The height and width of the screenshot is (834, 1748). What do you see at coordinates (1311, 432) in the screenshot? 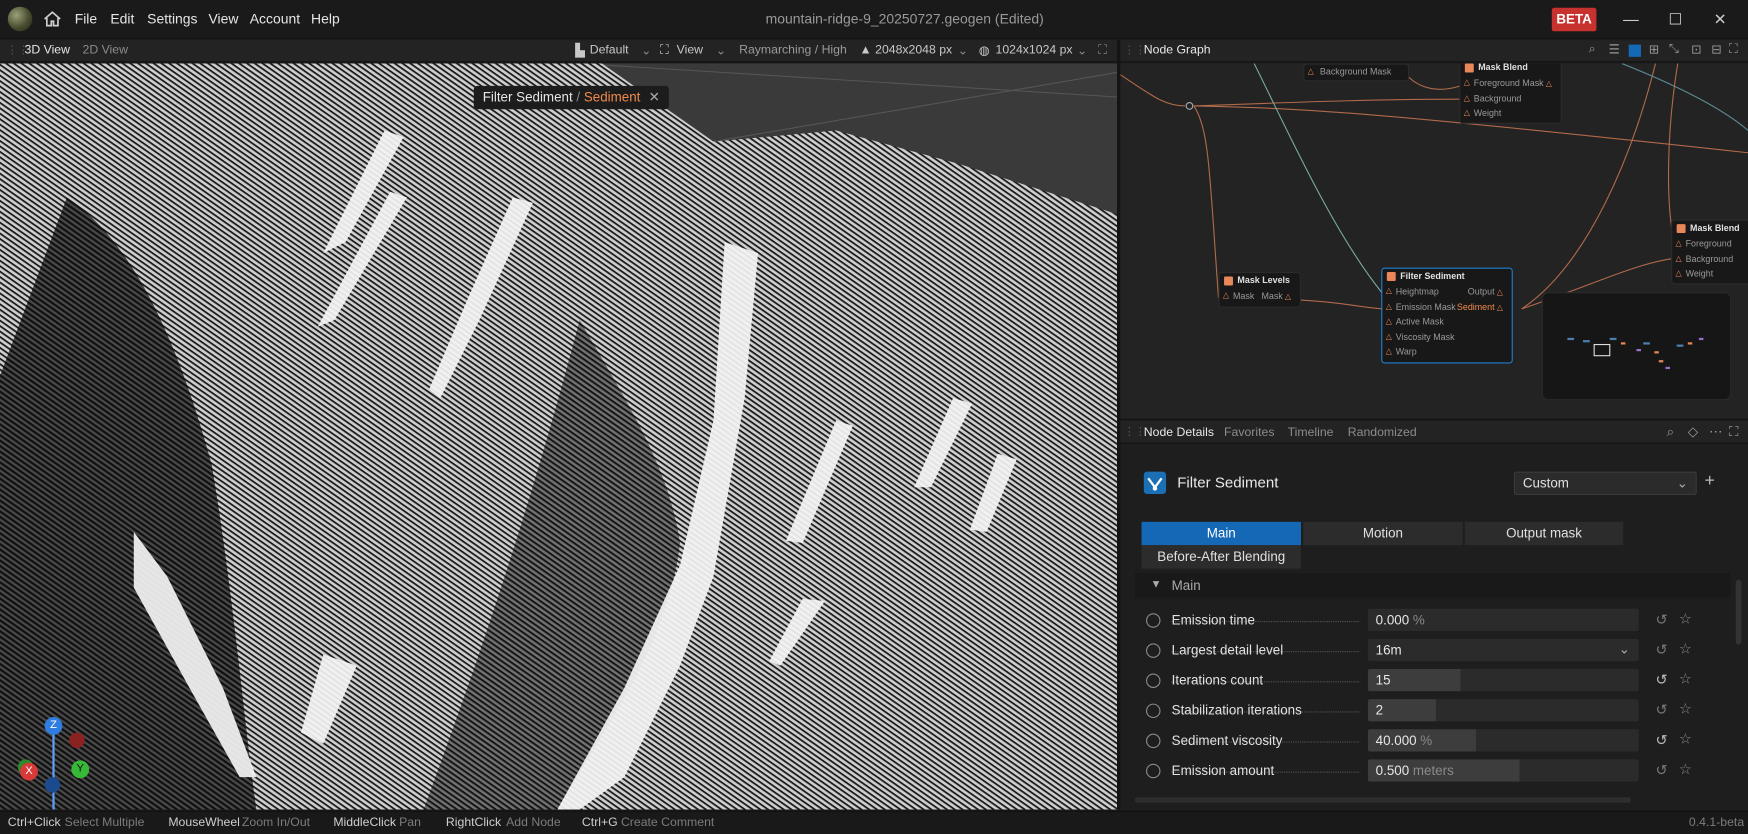
I see `tab-timeline: Timeline` at bounding box center [1311, 432].